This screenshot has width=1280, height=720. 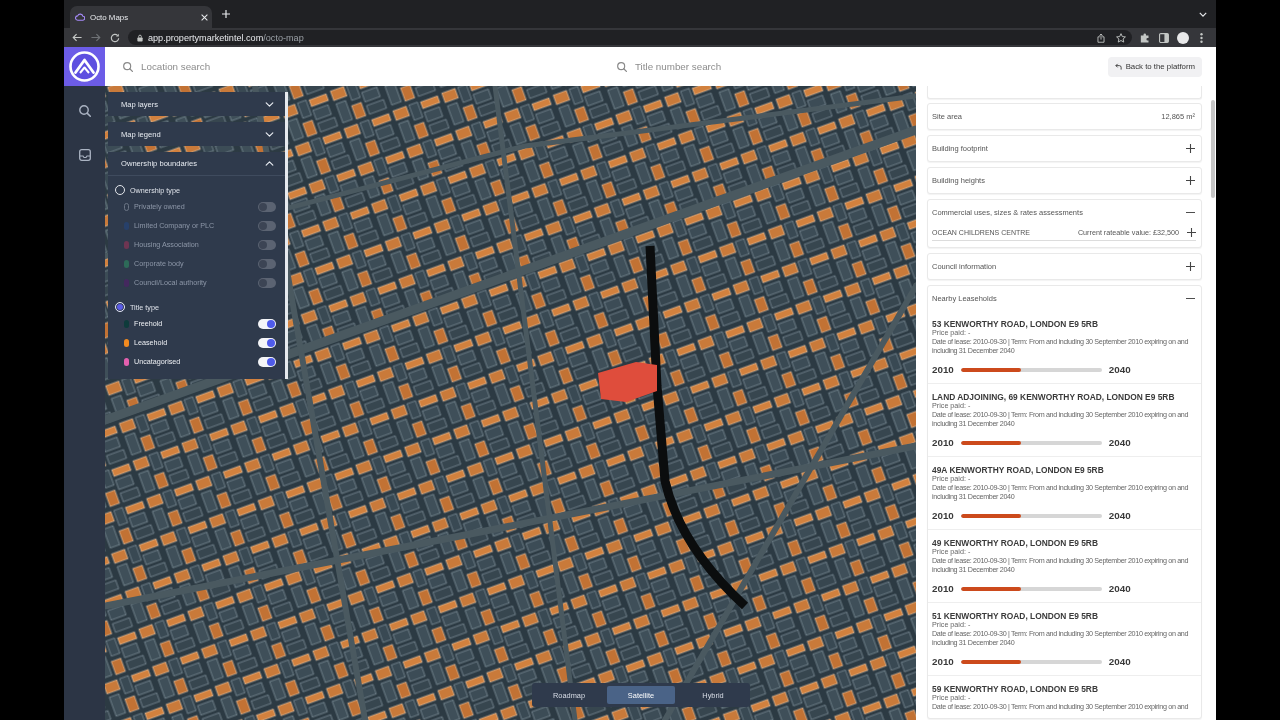 What do you see at coordinates (1121, 37) in the screenshot?
I see `star-icon` at bounding box center [1121, 37].